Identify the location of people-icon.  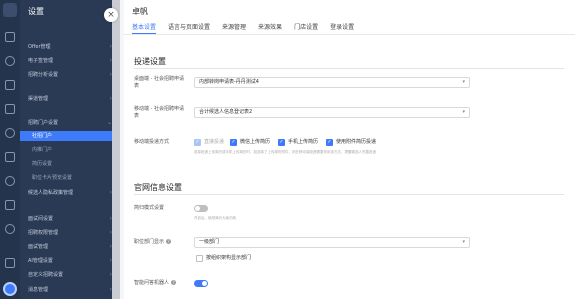
(10, 61).